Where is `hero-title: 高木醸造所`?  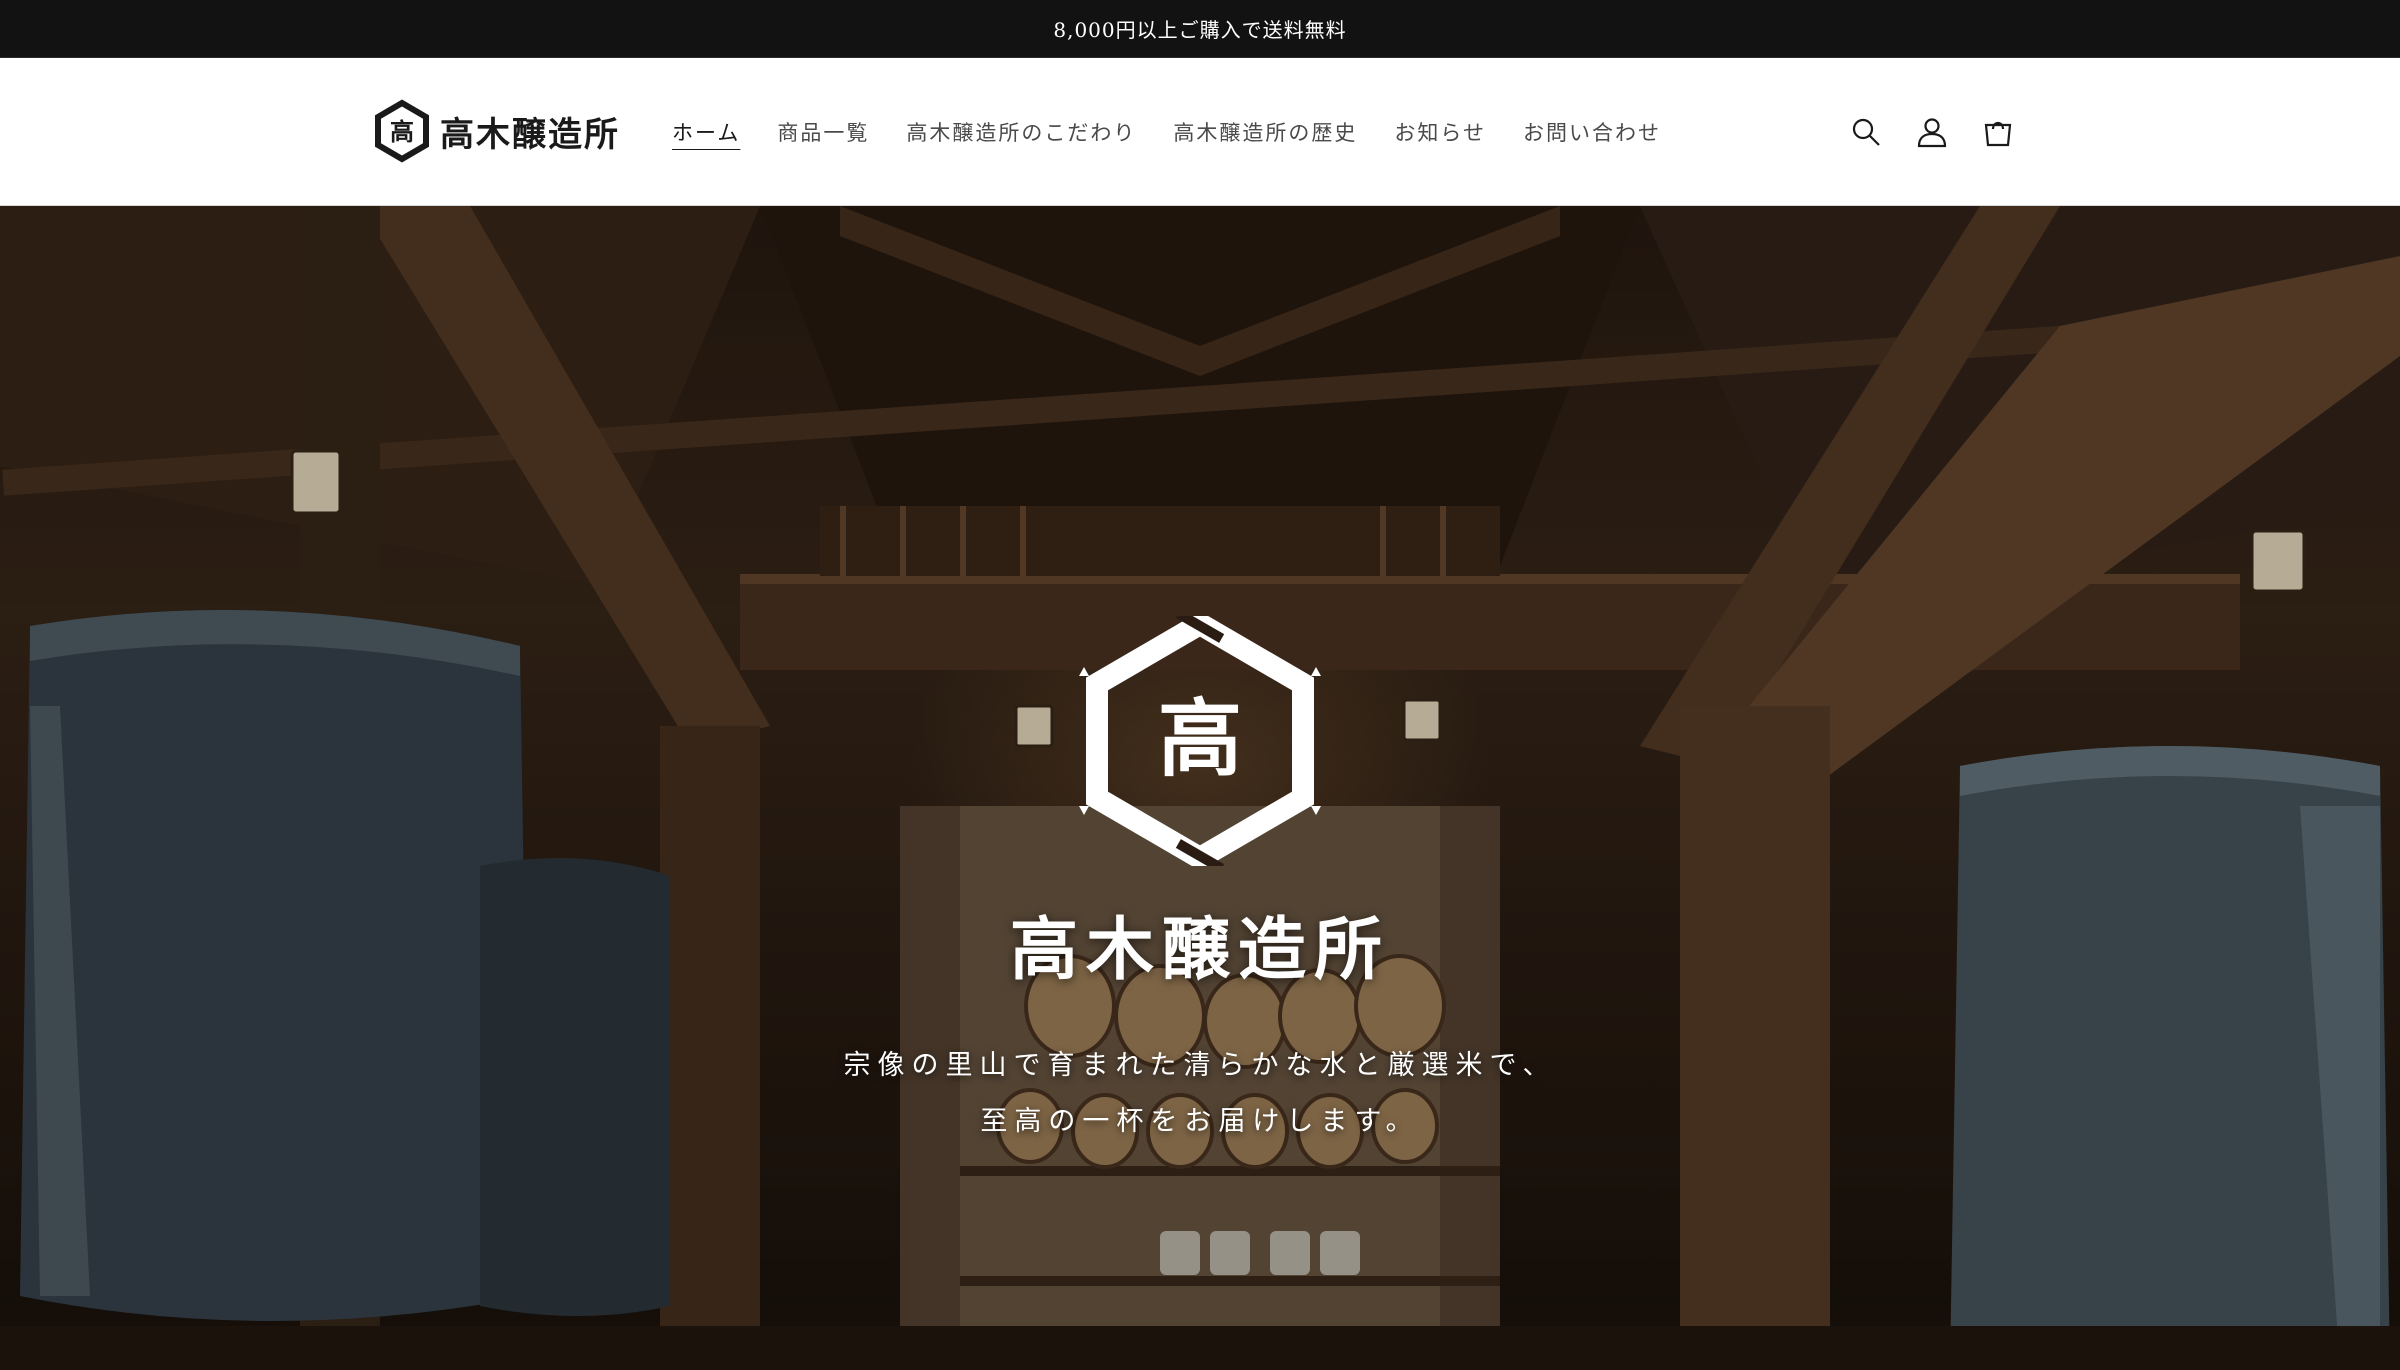
hero-title: 高木醸造所 is located at coordinates (1199, 950).